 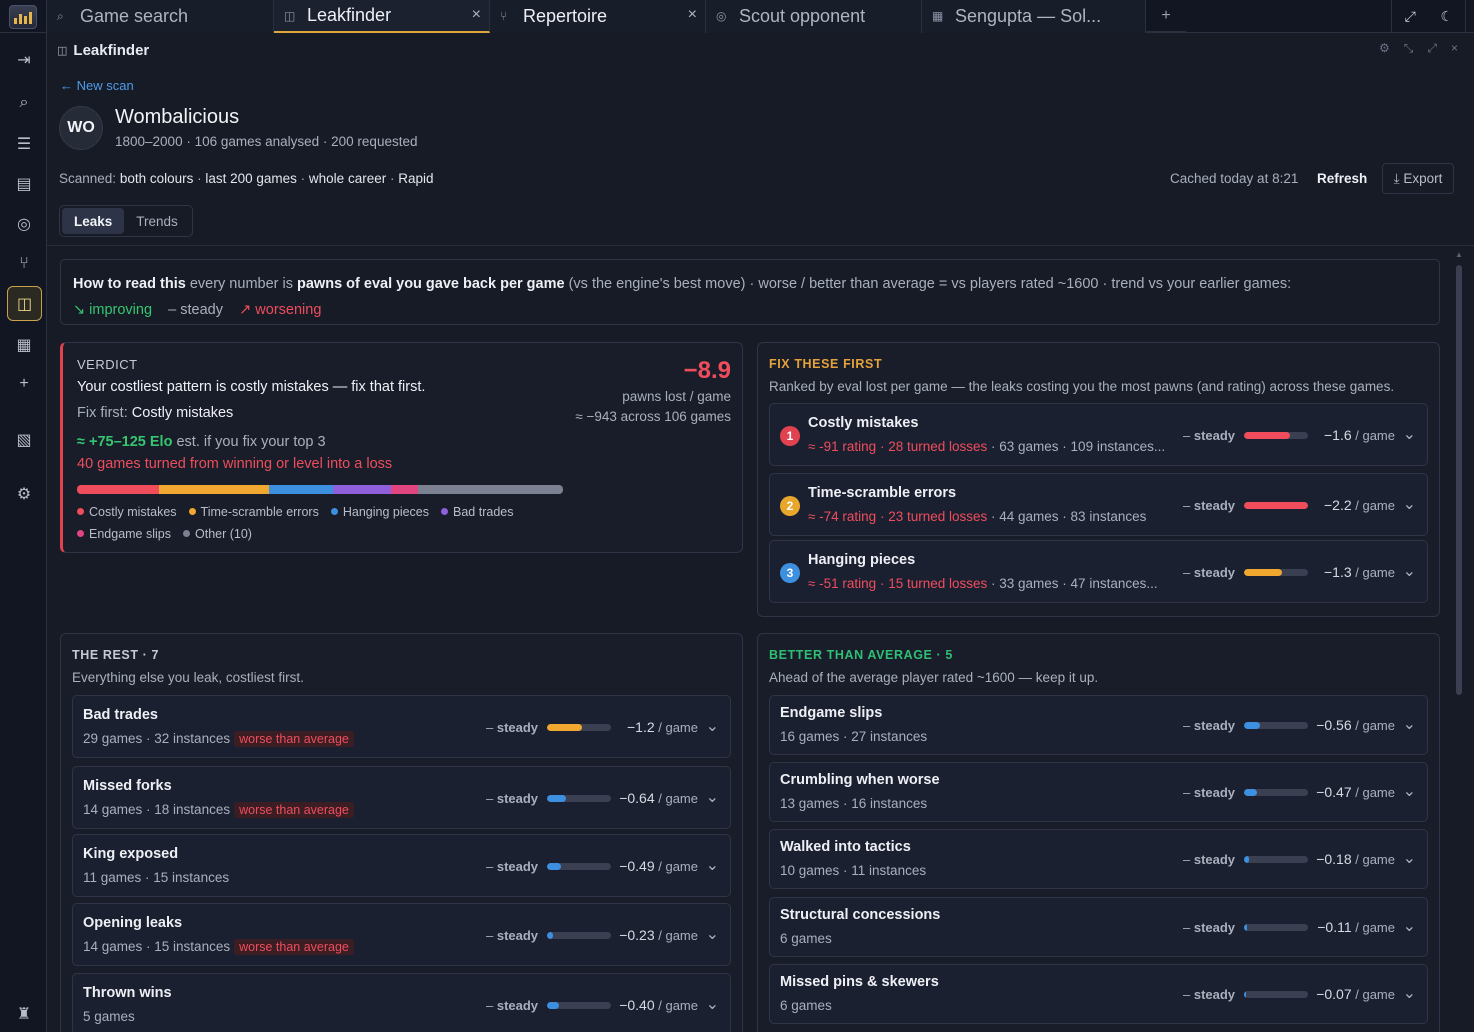 I want to click on rest-title: THE REST · 7, so click(x=116, y=655).